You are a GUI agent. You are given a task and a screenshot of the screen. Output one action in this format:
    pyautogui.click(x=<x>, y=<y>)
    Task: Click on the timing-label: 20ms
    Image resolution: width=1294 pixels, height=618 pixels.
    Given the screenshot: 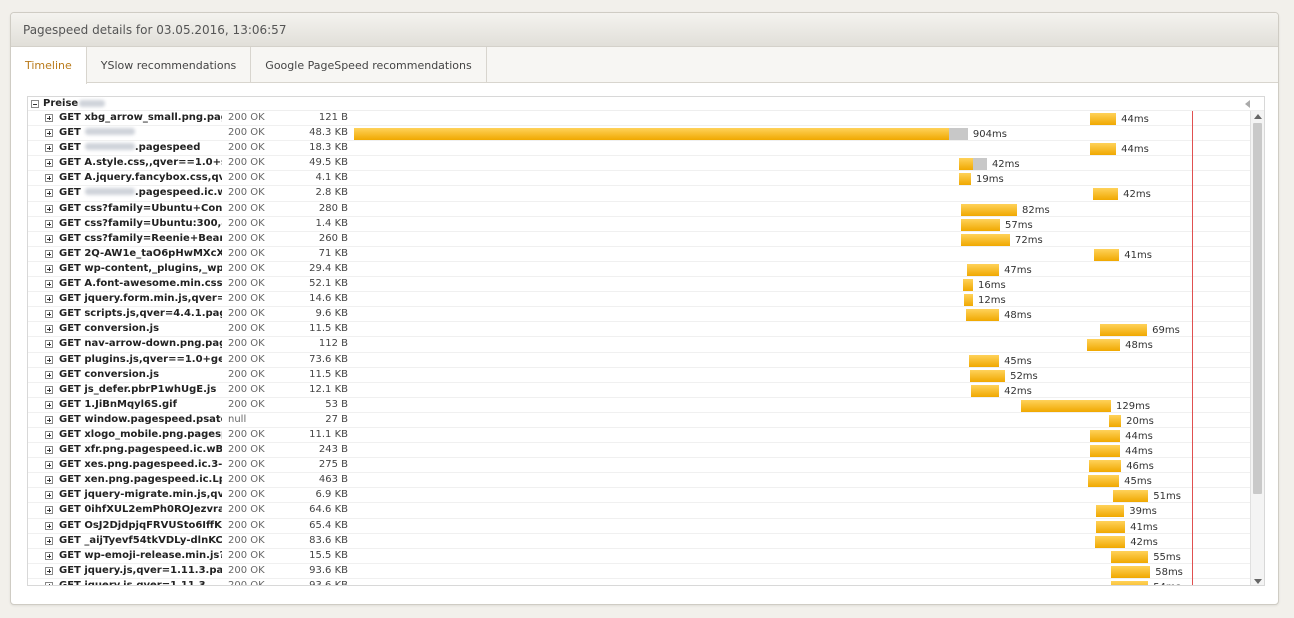 What is the action you would take?
    pyautogui.click(x=1140, y=421)
    